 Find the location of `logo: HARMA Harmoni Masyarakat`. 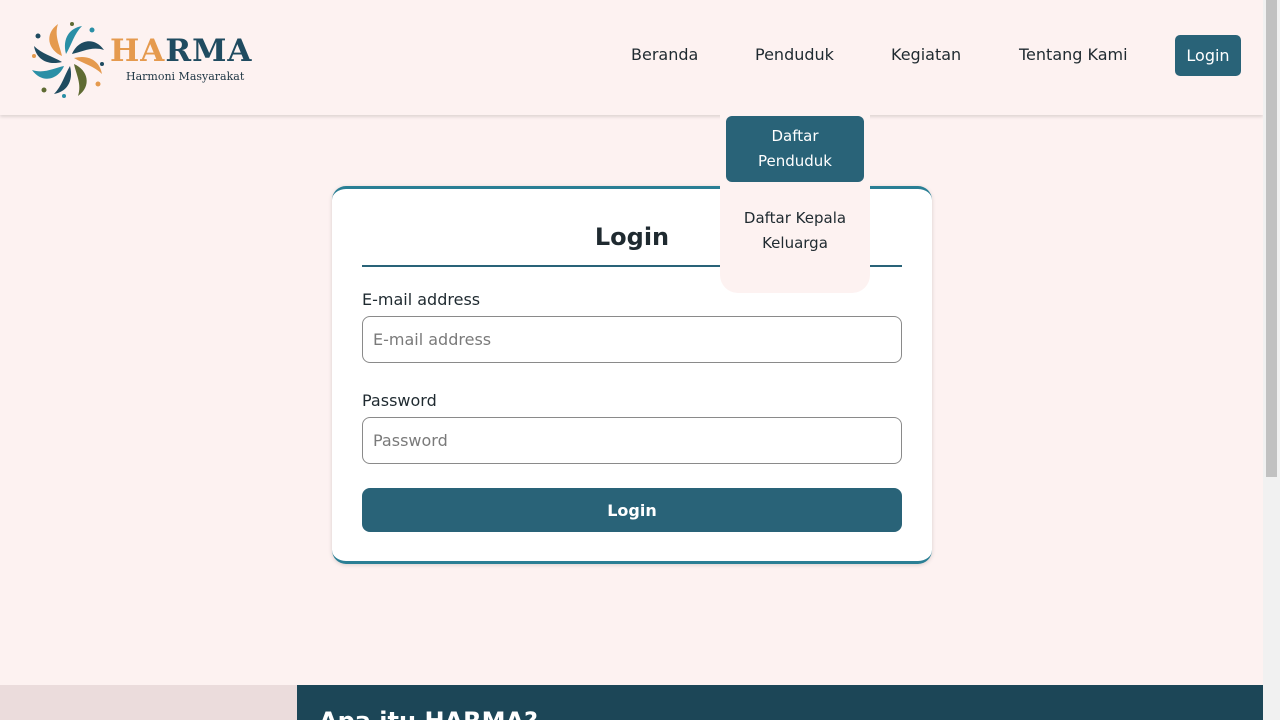

logo: HARMA Harmoni Masyarakat is located at coordinates (143, 60).